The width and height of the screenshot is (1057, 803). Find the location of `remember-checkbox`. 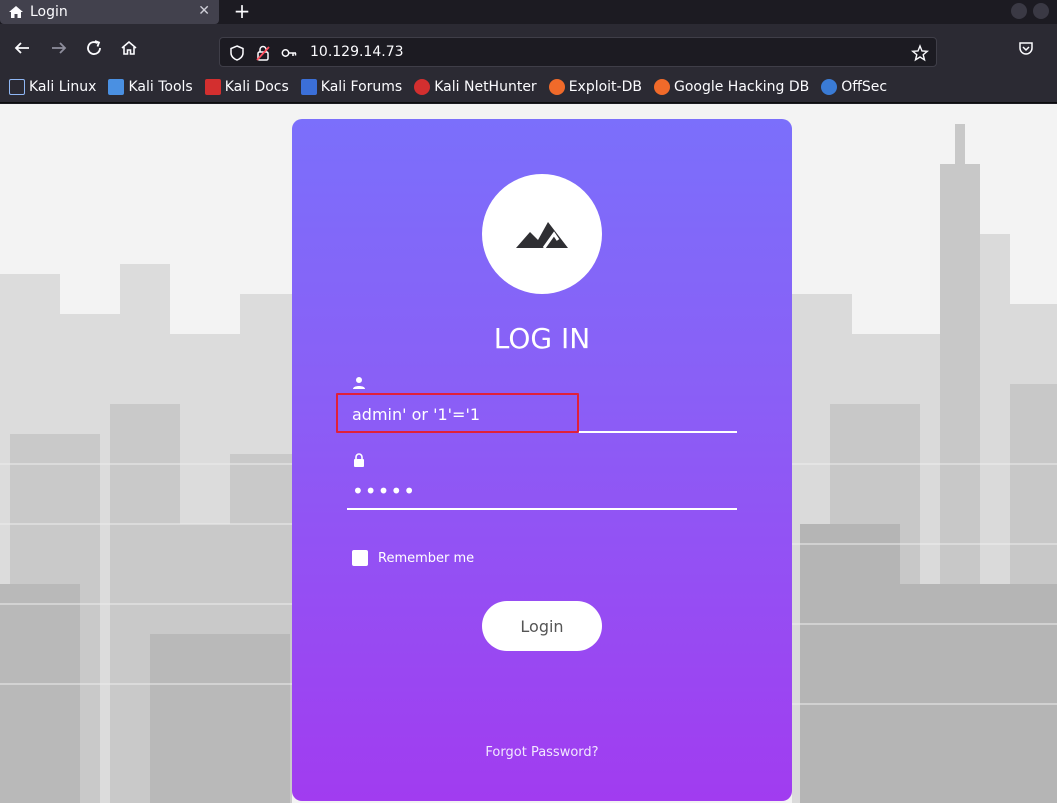

remember-checkbox is located at coordinates (360, 558).